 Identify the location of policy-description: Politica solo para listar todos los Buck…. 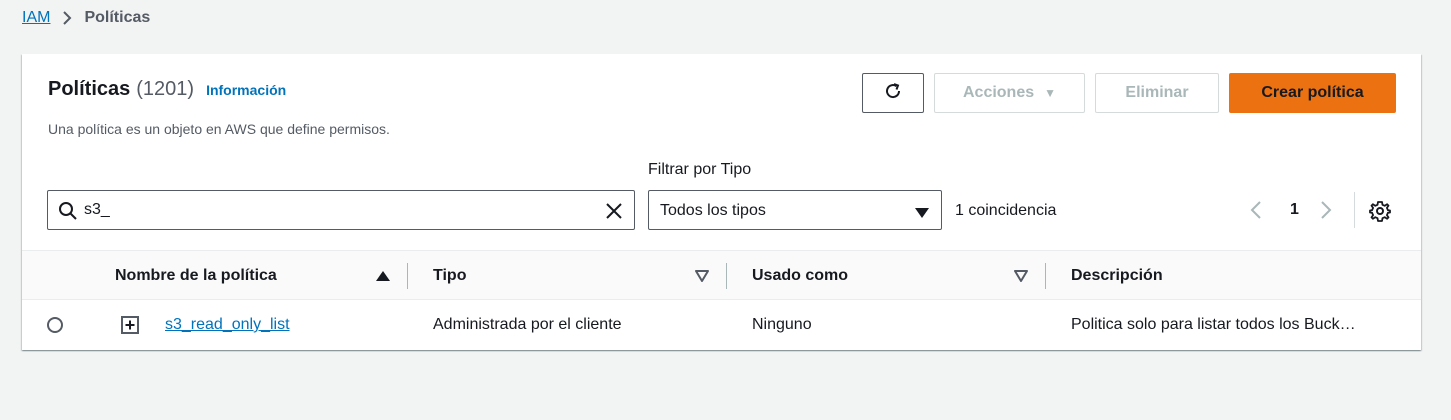
(1213, 324).